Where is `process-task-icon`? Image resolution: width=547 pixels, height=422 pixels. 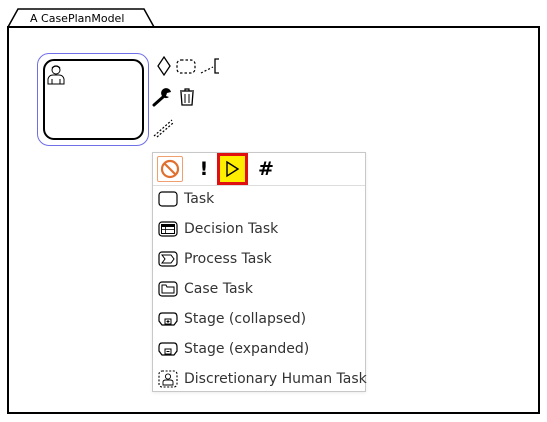
process-task-icon is located at coordinates (168, 259).